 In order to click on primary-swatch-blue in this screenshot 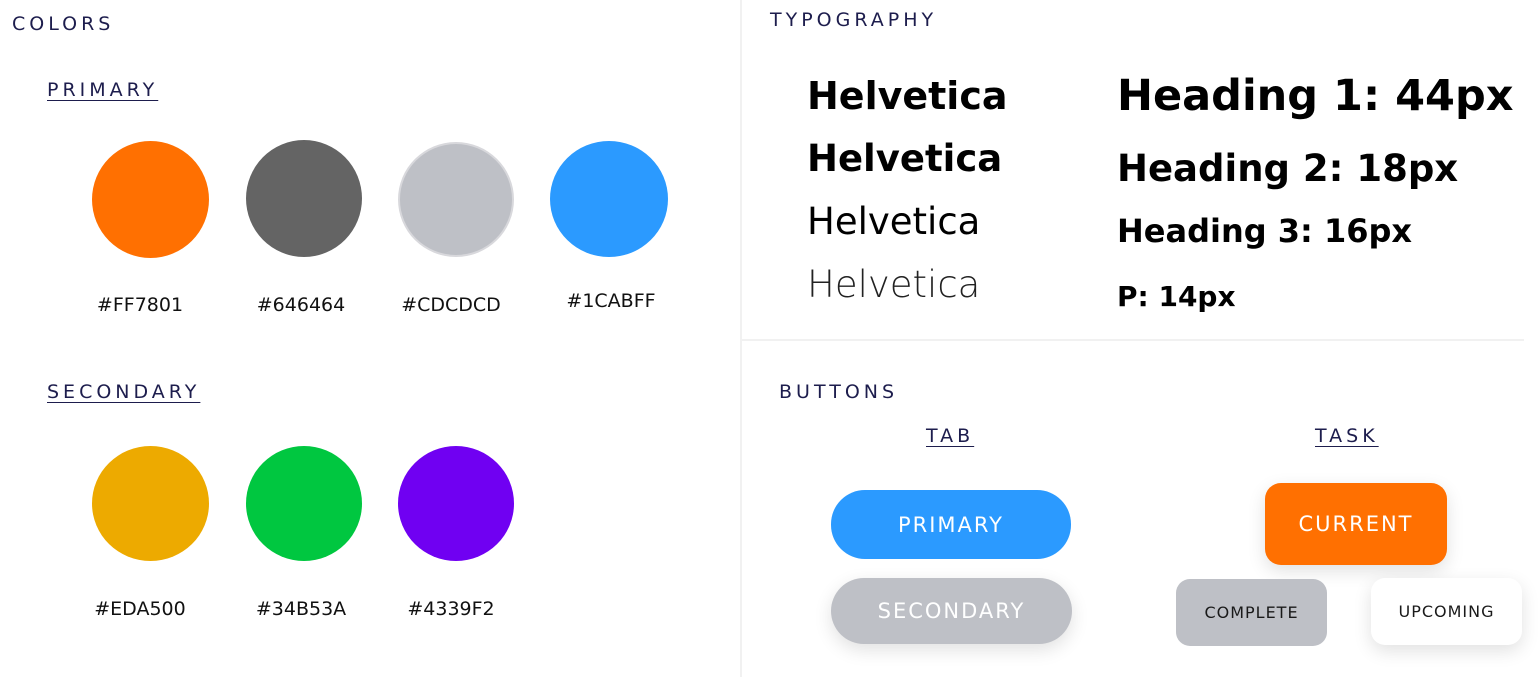, I will do `click(609, 199)`.